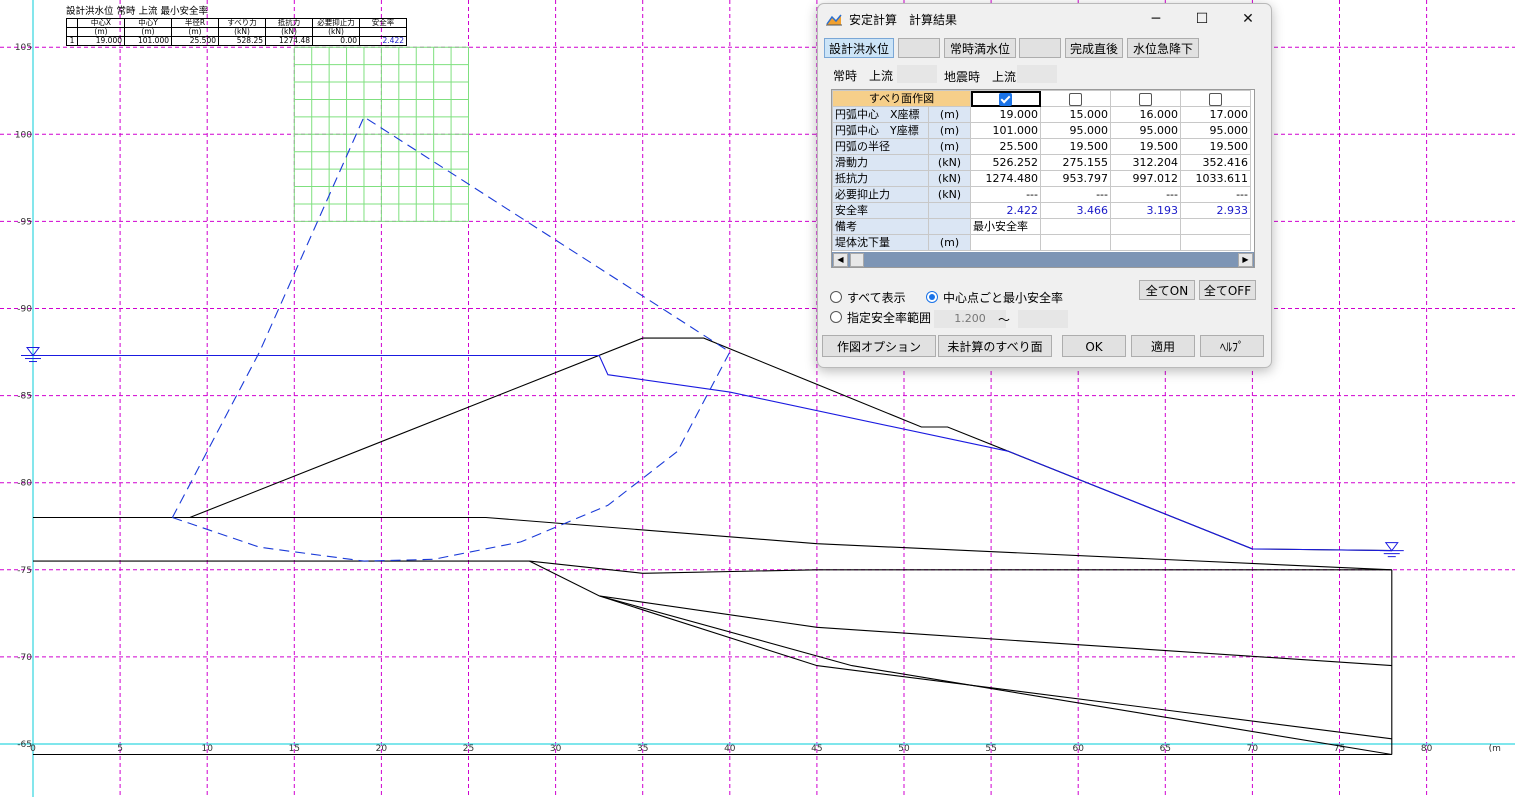 The height and width of the screenshot is (797, 1515). I want to click on range-to-input, so click(1043, 319).